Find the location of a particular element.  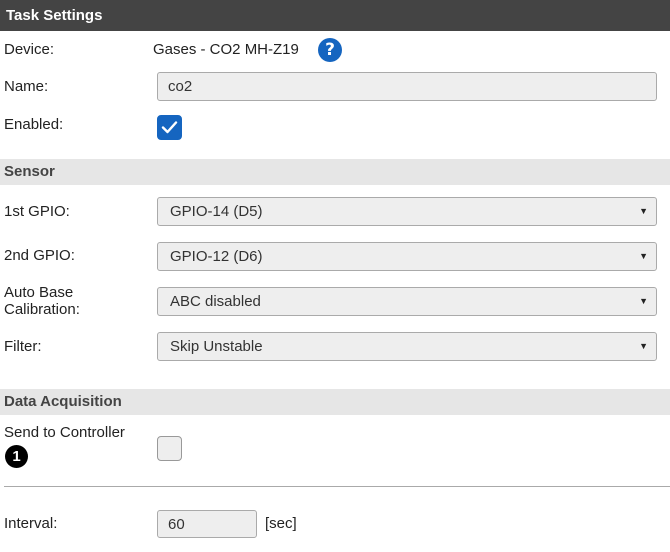

abc-label-line1: Auto Base is located at coordinates (39, 292).